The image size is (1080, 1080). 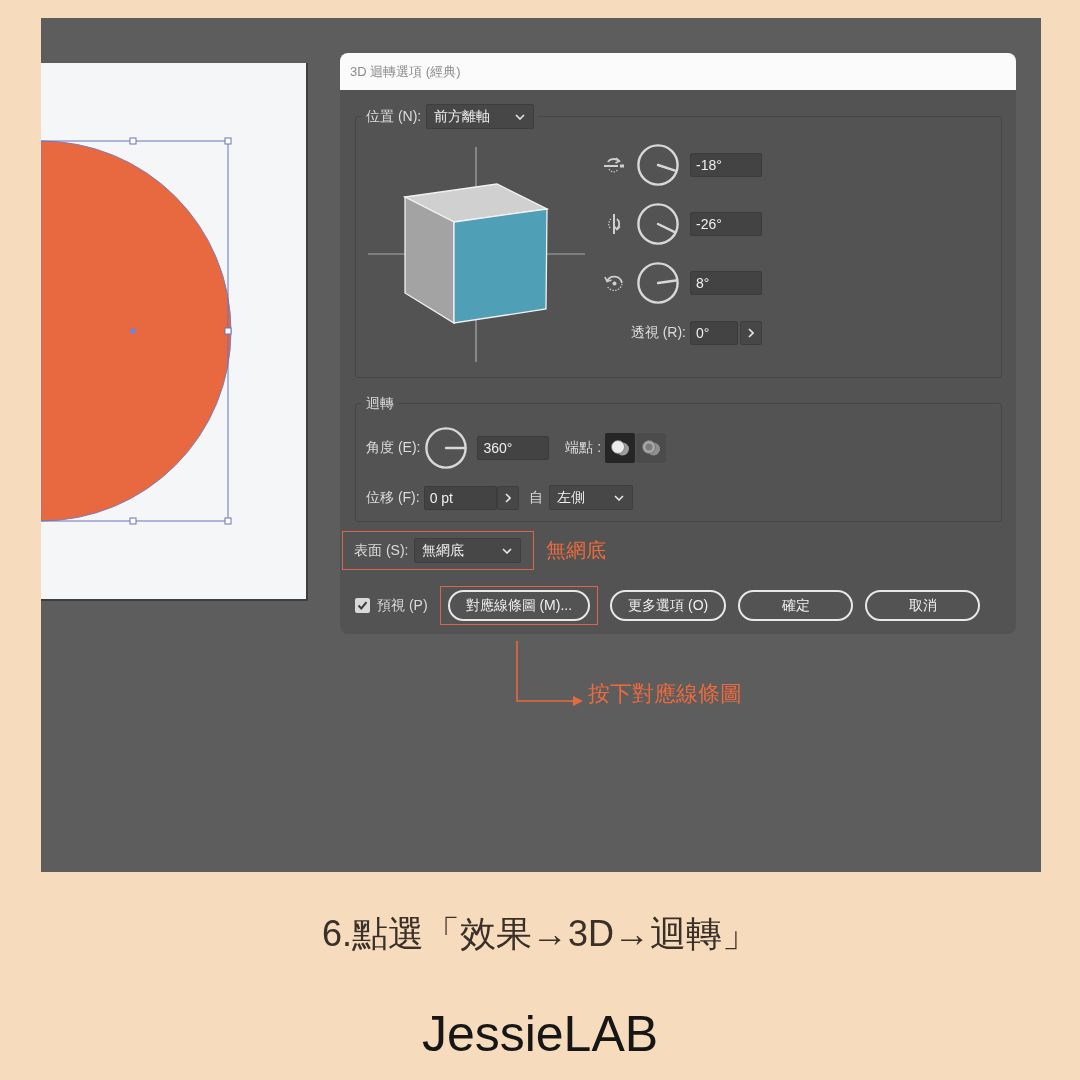 What do you see at coordinates (381, 550) in the screenshot?
I see `surface-label: 表面 (S):` at bounding box center [381, 550].